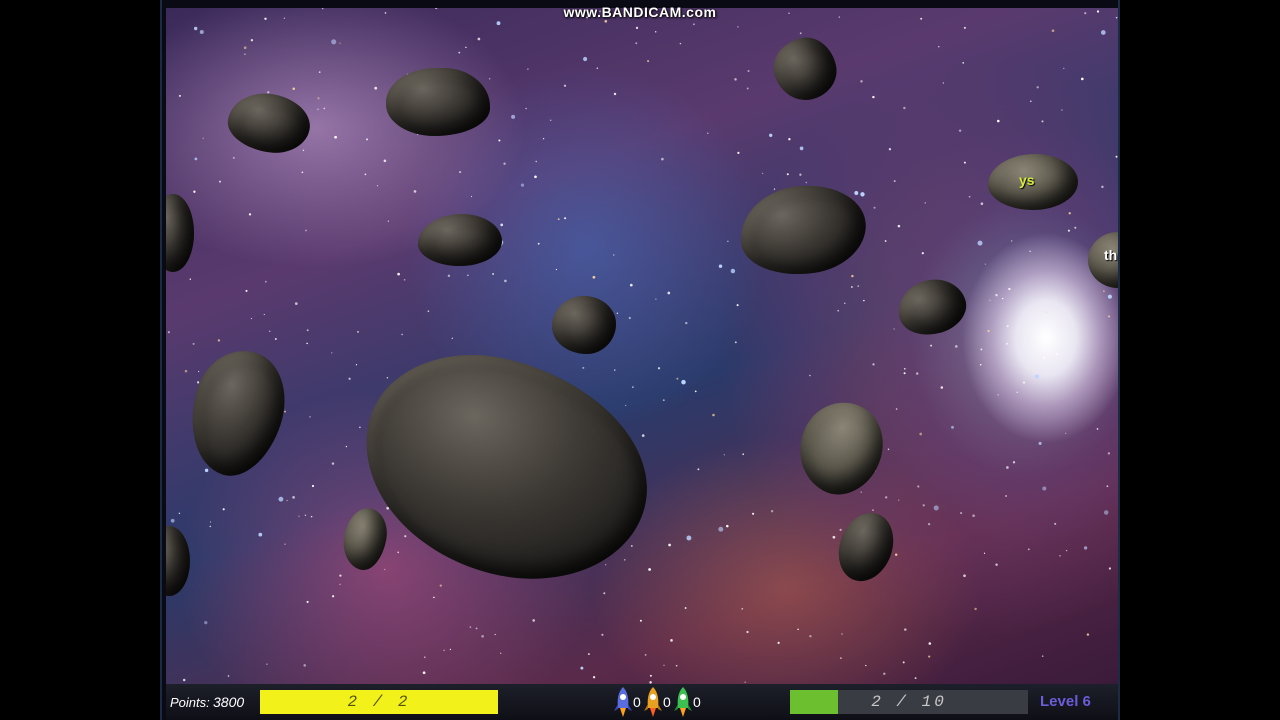 This screenshot has height=720, width=1280. What do you see at coordinates (379, 702) in the screenshot?
I see `word-progress-text: 2 / 2` at bounding box center [379, 702].